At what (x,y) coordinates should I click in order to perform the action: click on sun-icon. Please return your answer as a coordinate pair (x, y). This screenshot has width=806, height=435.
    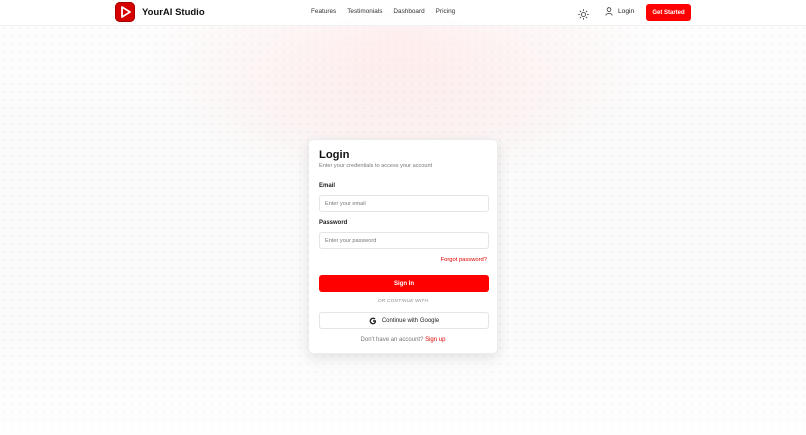
    Looking at the image, I should click on (583, 13).